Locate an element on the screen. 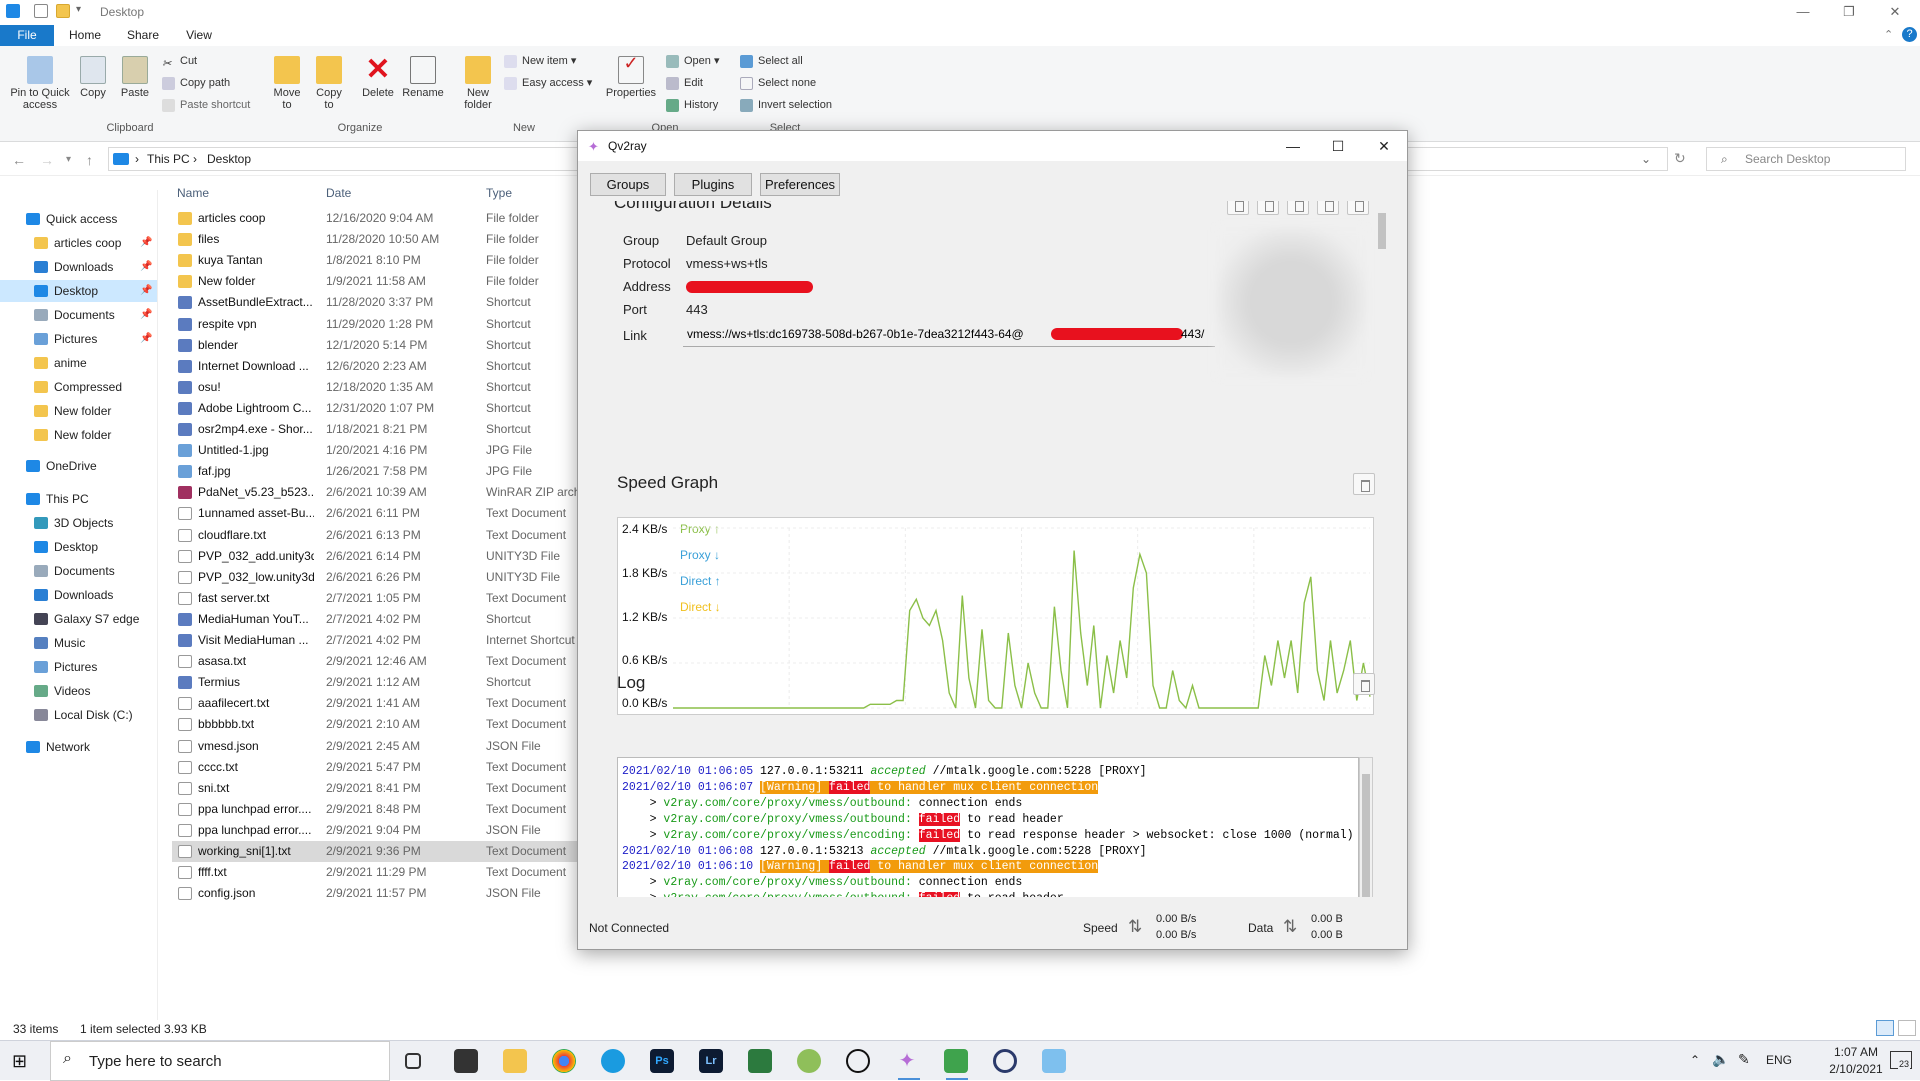 This screenshot has width=1920, height=1081. edit-button: Edit is located at coordinates (684, 83).